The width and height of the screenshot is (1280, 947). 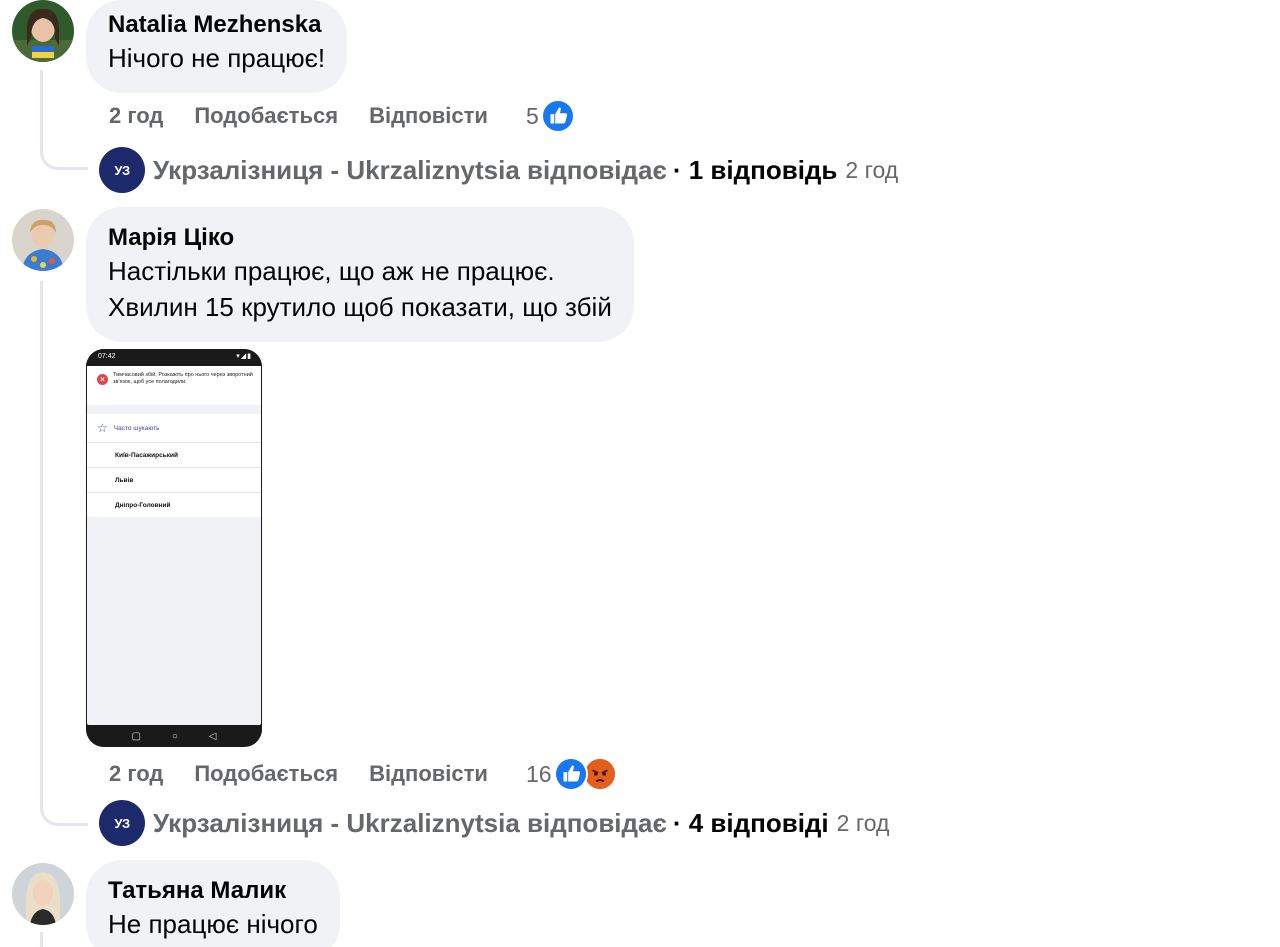 I want to click on comment-text: Настільки працює, що аж не працює., so click(x=331, y=271).